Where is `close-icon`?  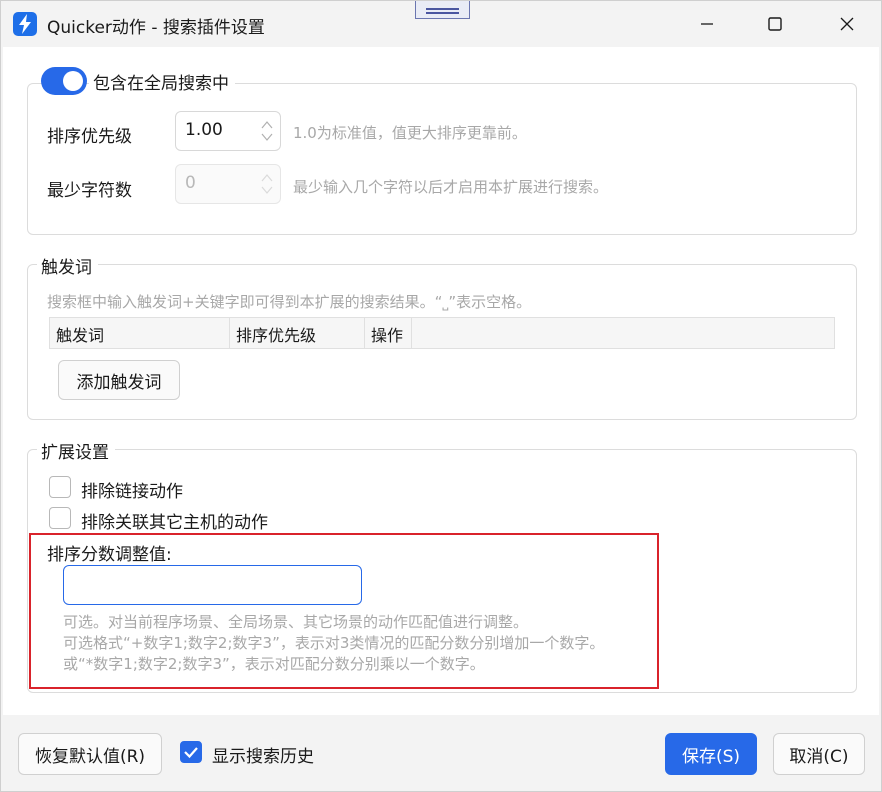 close-icon is located at coordinates (847, 24).